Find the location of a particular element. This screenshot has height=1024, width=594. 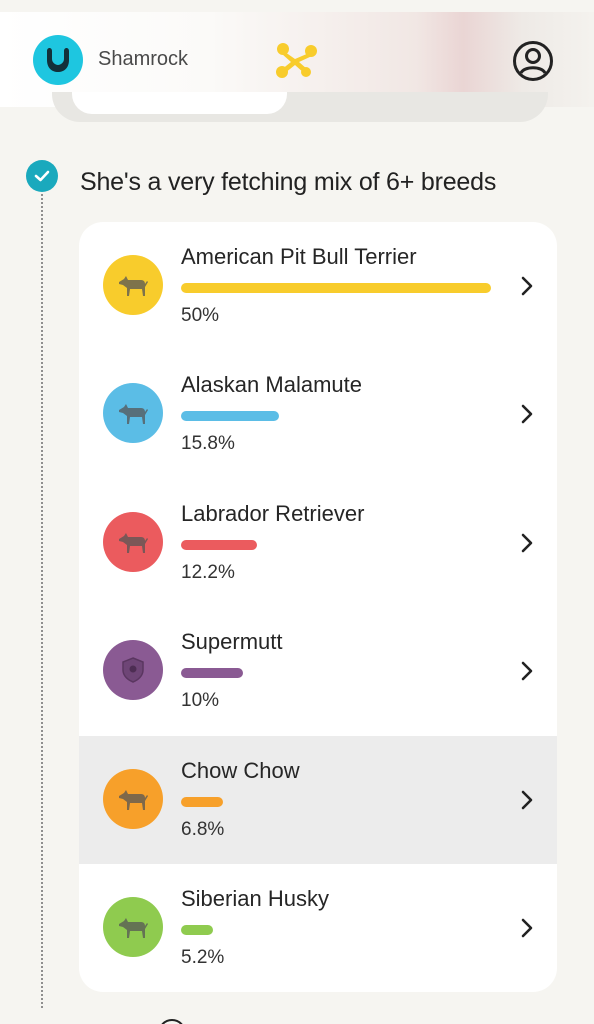

timeline-line is located at coordinates (42, 609).